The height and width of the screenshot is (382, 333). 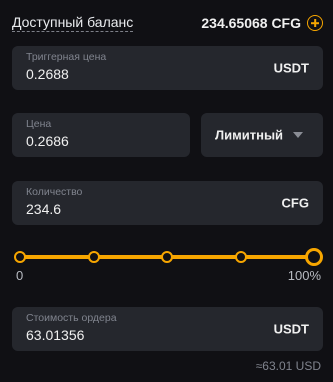 What do you see at coordinates (249, 135) in the screenshot?
I see `order-type-value: Лимитный` at bounding box center [249, 135].